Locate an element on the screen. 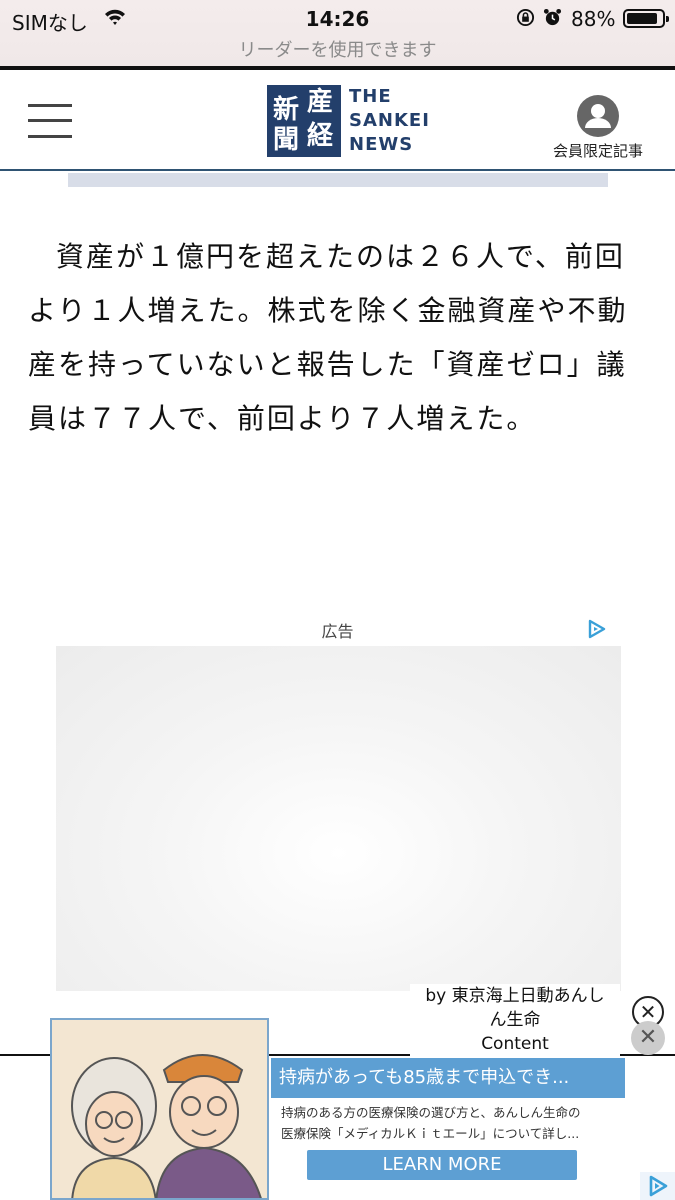  sankei-logo: 産 経 新 聞 THE SANKEI NEWS is located at coordinates (348, 122).